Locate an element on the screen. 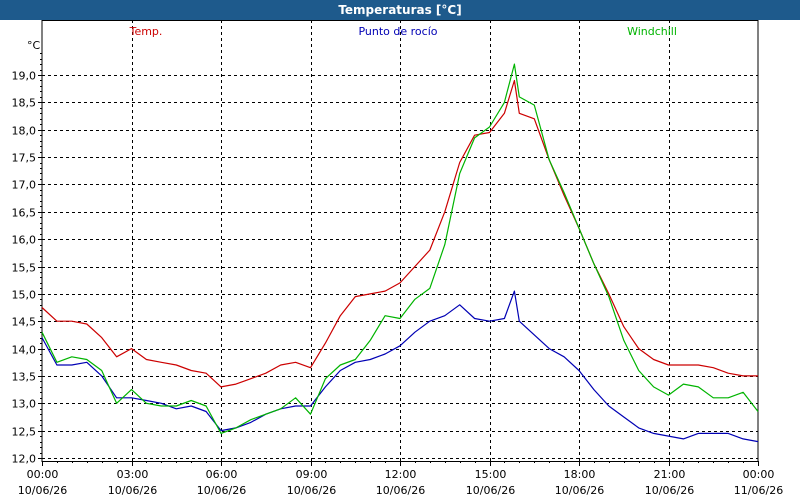 The image size is (800, 500). legend-entry: Windchill is located at coordinates (652, 31).